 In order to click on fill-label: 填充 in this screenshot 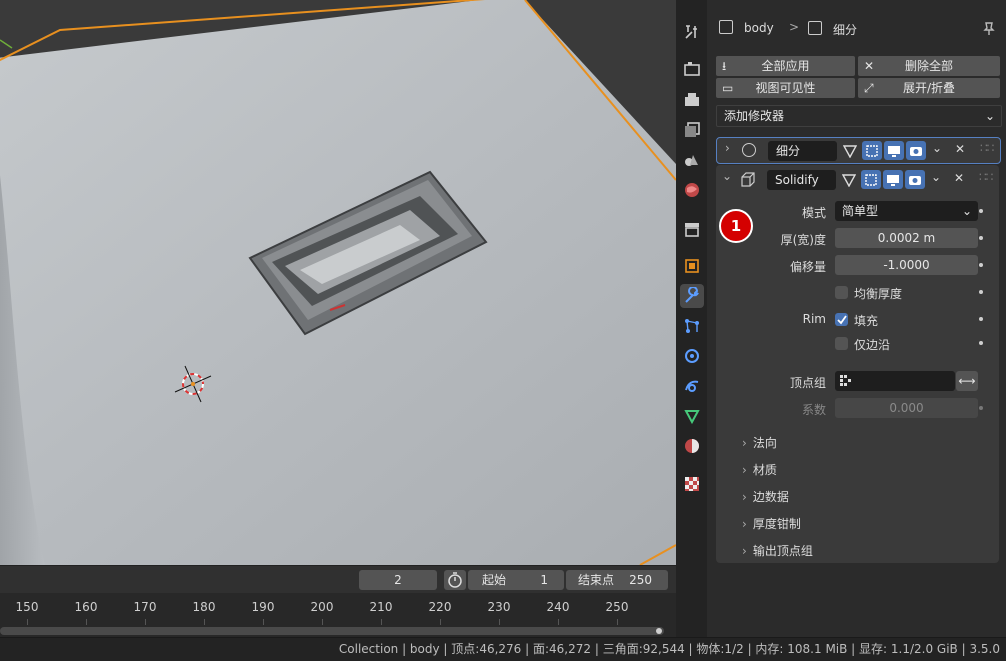, I will do `click(866, 321)`.